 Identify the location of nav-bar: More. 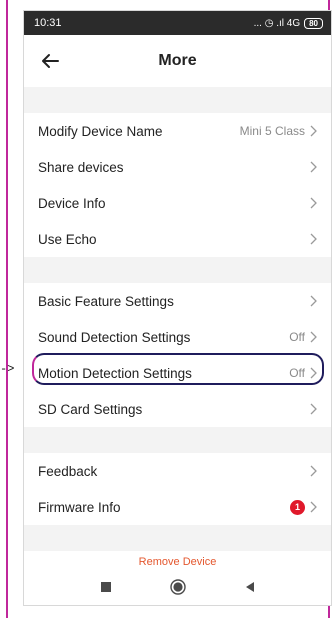
(177, 61).